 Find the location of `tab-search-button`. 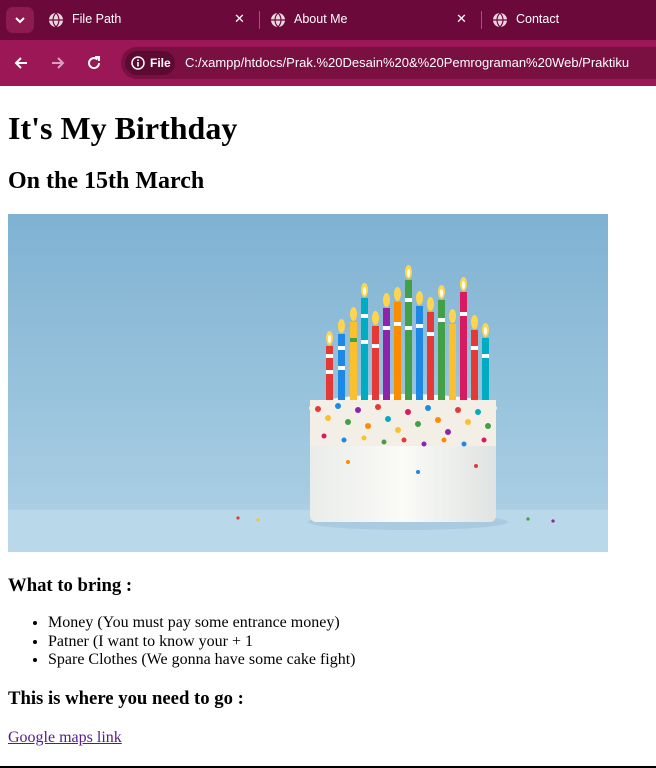

tab-search-button is located at coordinates (20, 20).